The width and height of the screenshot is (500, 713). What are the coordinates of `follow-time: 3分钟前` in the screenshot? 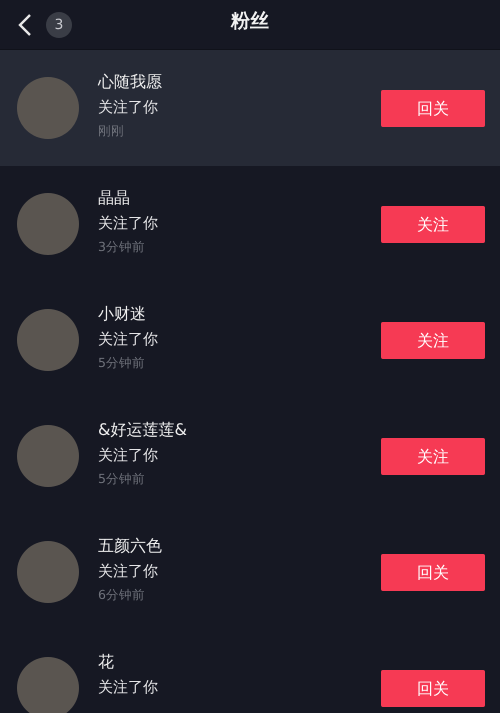 It's located at (122, 246).